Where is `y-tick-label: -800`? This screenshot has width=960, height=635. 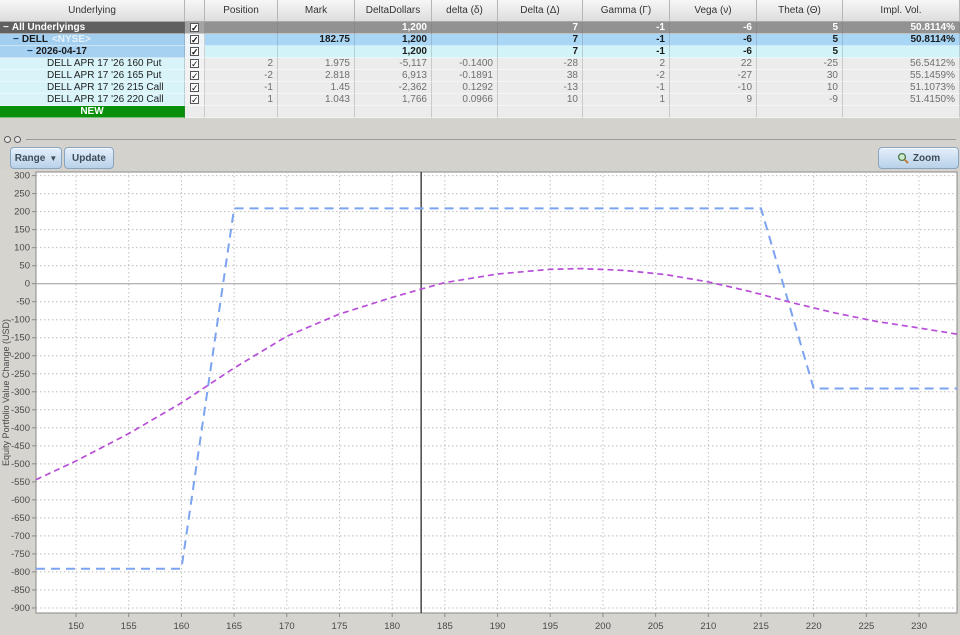 y-tick-label: -800 is located at coordinates (20, 572).